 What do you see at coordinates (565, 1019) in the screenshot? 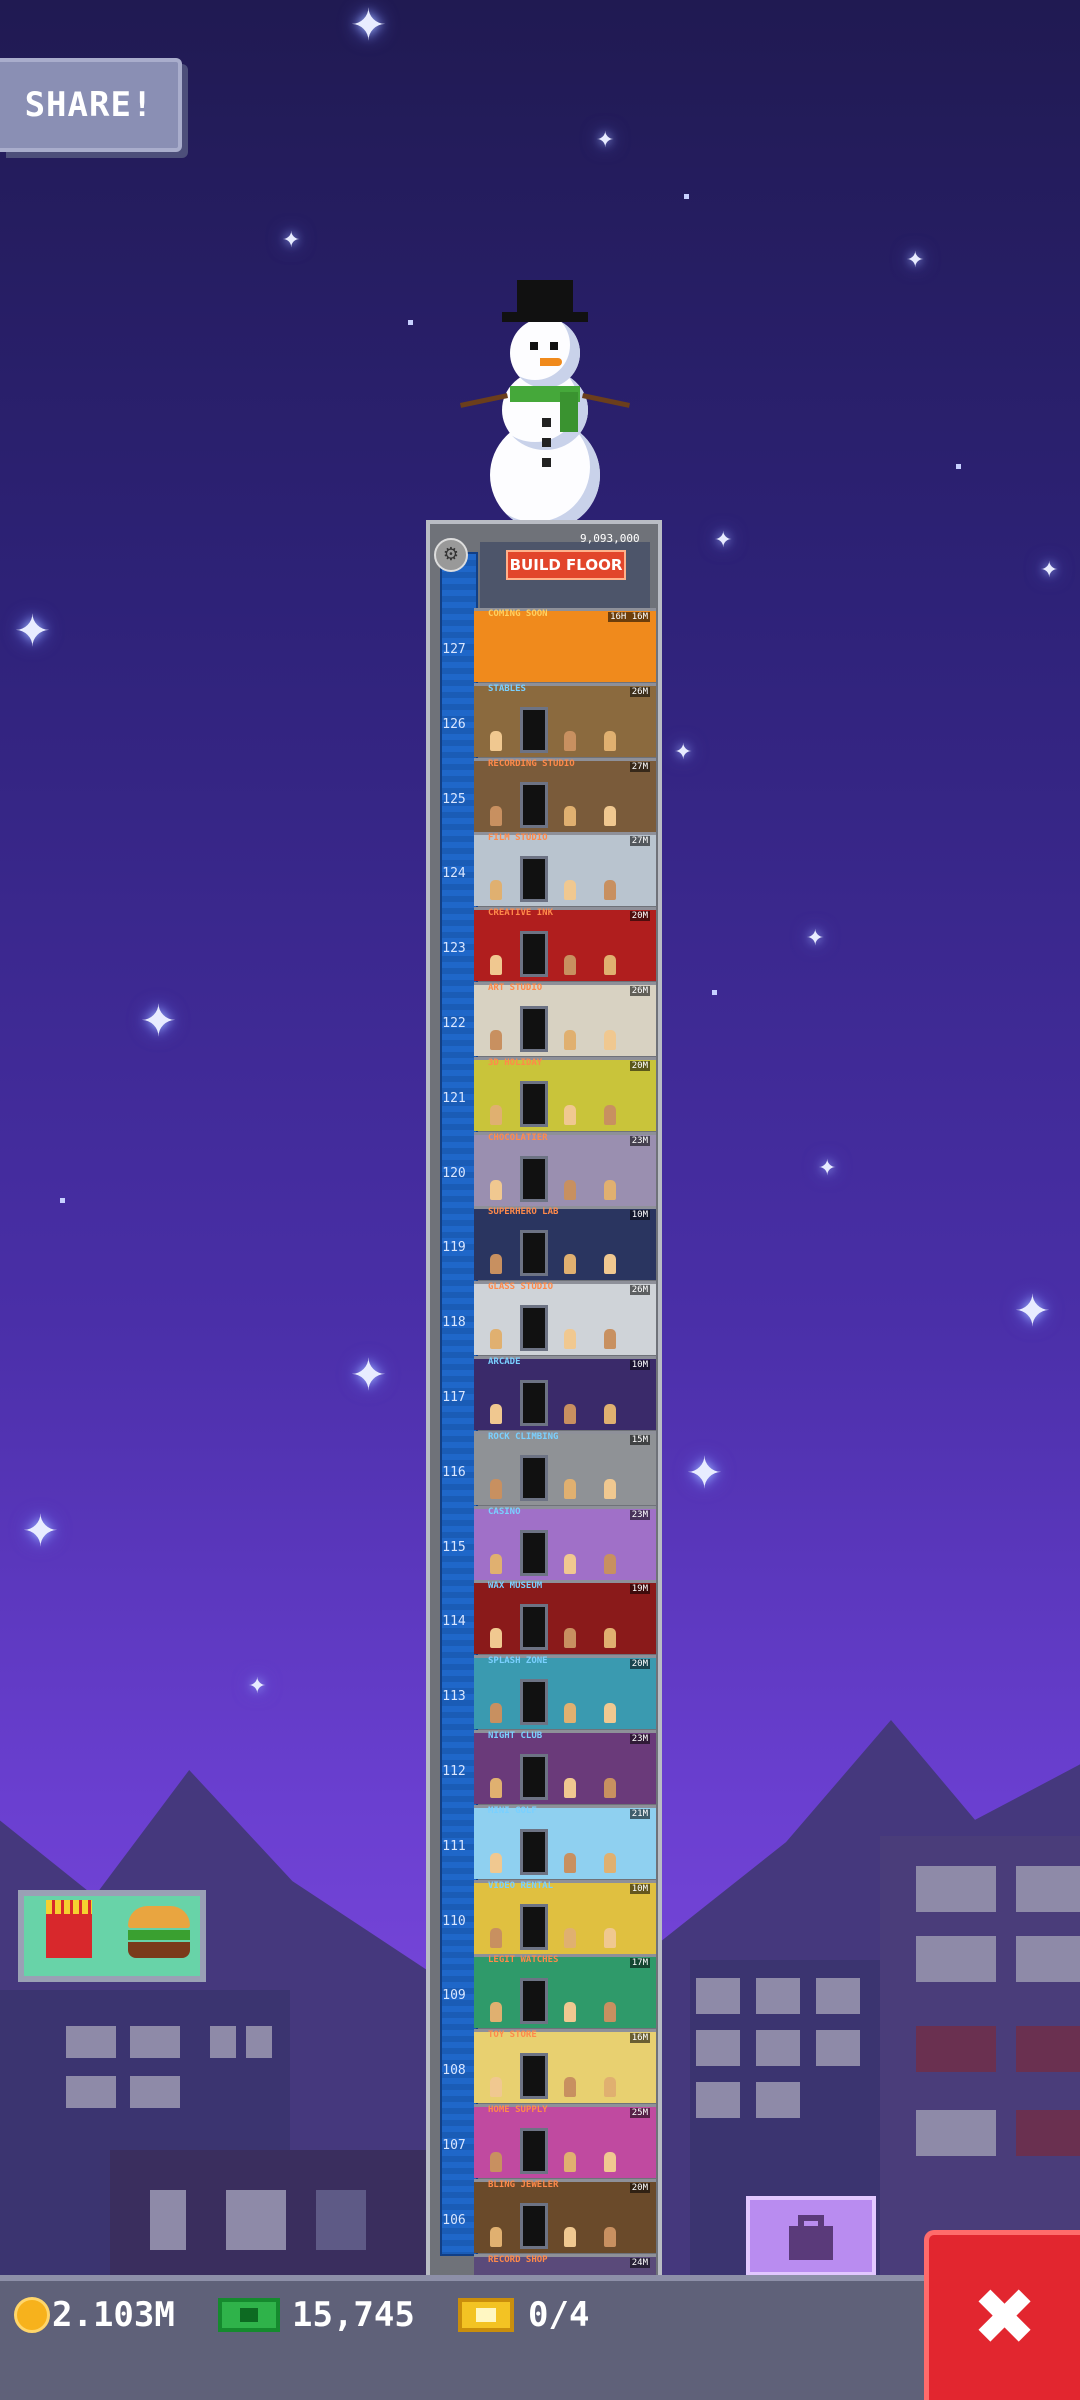
I see `floor-122: ART STUDIO 26M` at bounding box center [565, 1019].